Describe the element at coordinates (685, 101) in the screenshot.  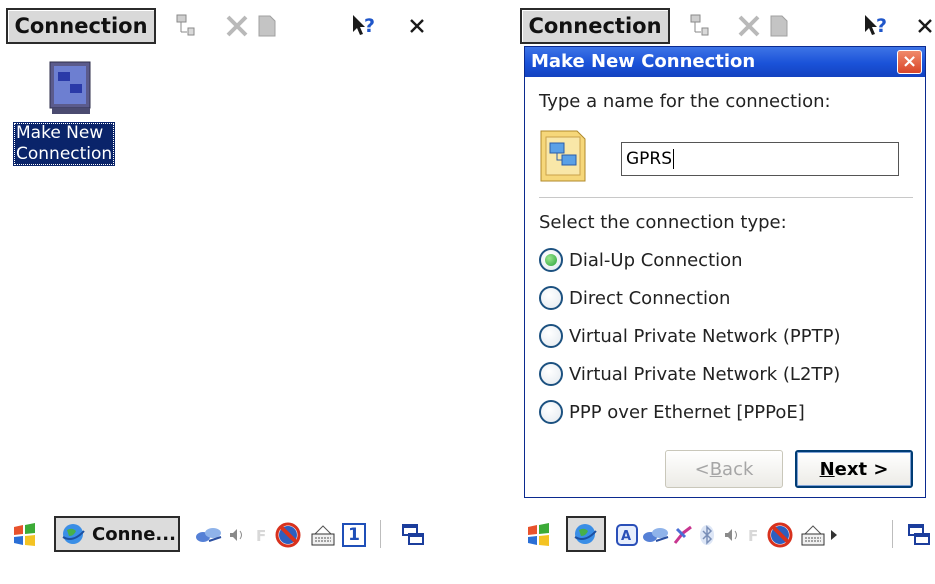
I see `name-prompt: Type a name for the connection:` at that location.